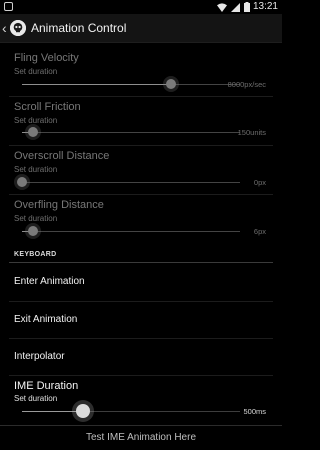 The image size is (320, 450). Describe the element at coordinates (8, 6) in the screenshot. I see `notification-app-icon` at that location.